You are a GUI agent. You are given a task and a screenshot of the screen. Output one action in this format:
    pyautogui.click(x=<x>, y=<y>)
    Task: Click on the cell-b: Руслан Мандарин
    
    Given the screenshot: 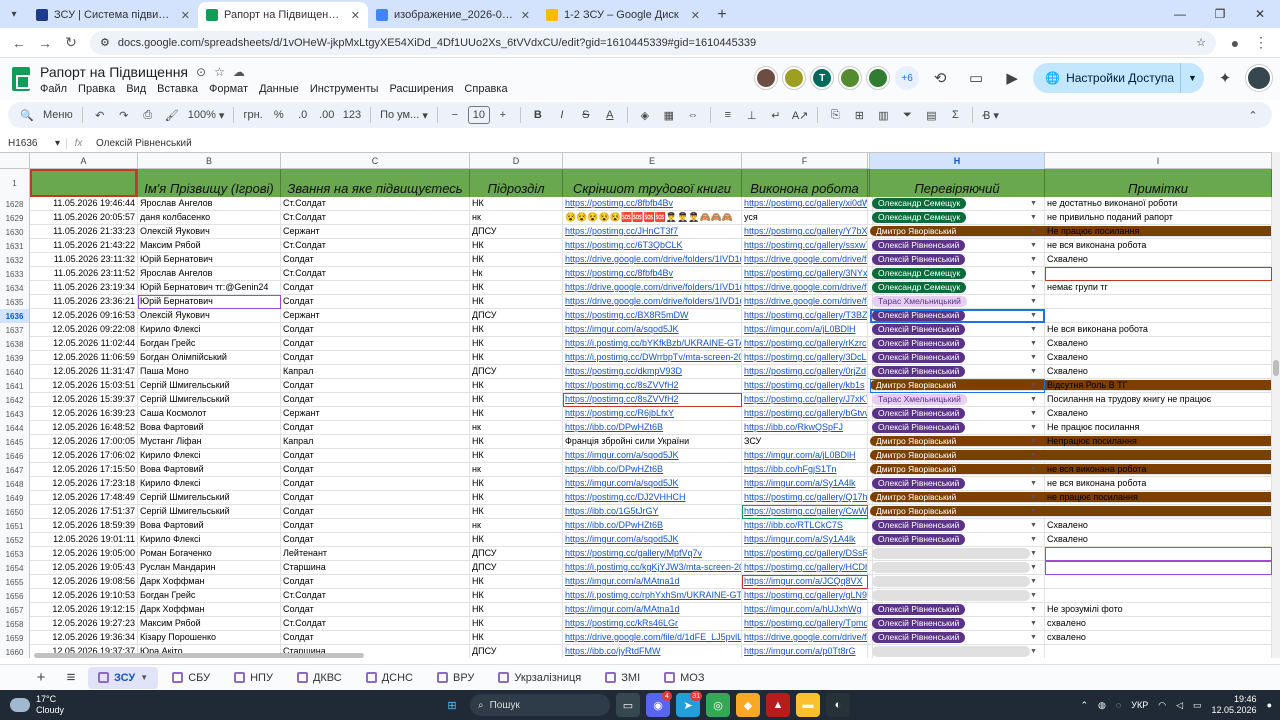 What is the action you would take?
    pyautogui.click(x=209, y=568)
    